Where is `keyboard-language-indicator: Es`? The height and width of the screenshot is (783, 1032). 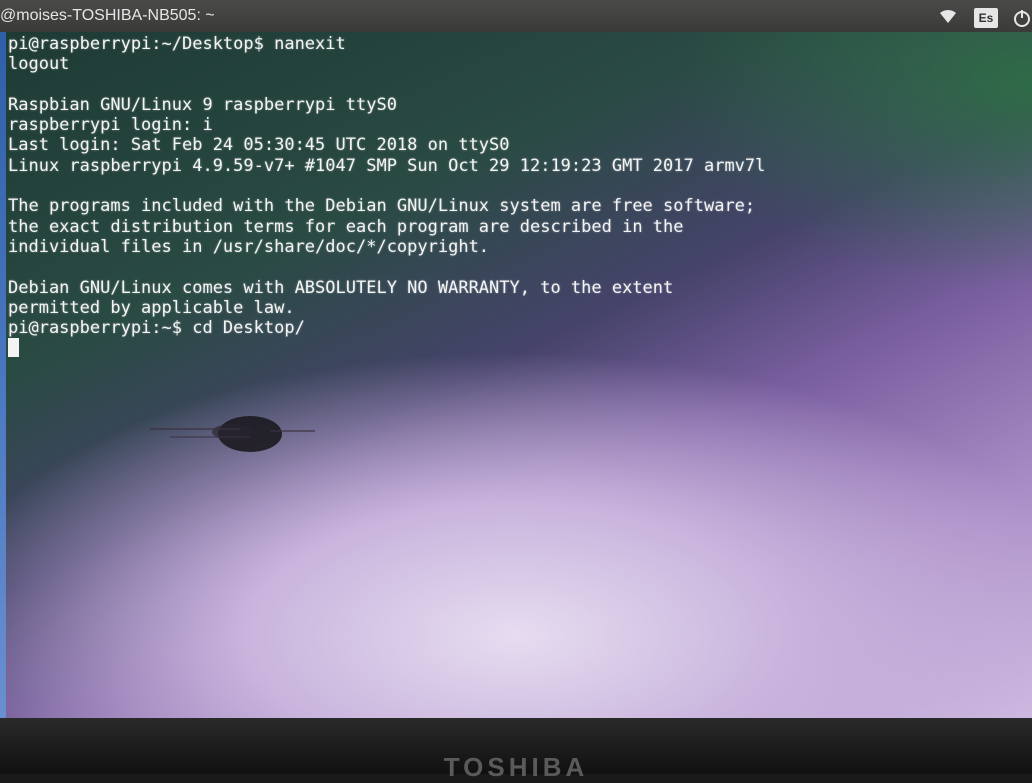
keyboard-language-indicator: Es is located at coordinates (986, 18).